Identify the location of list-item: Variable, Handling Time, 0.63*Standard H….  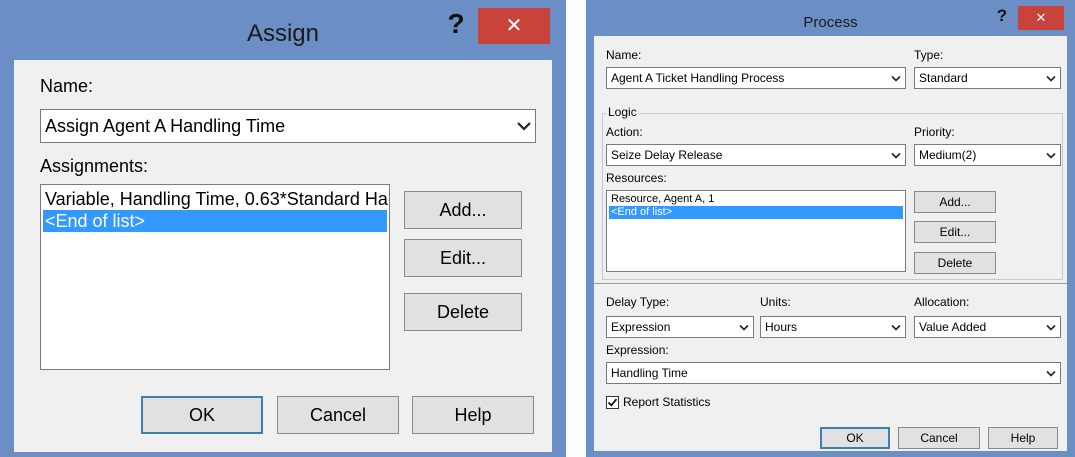
(215, 199).